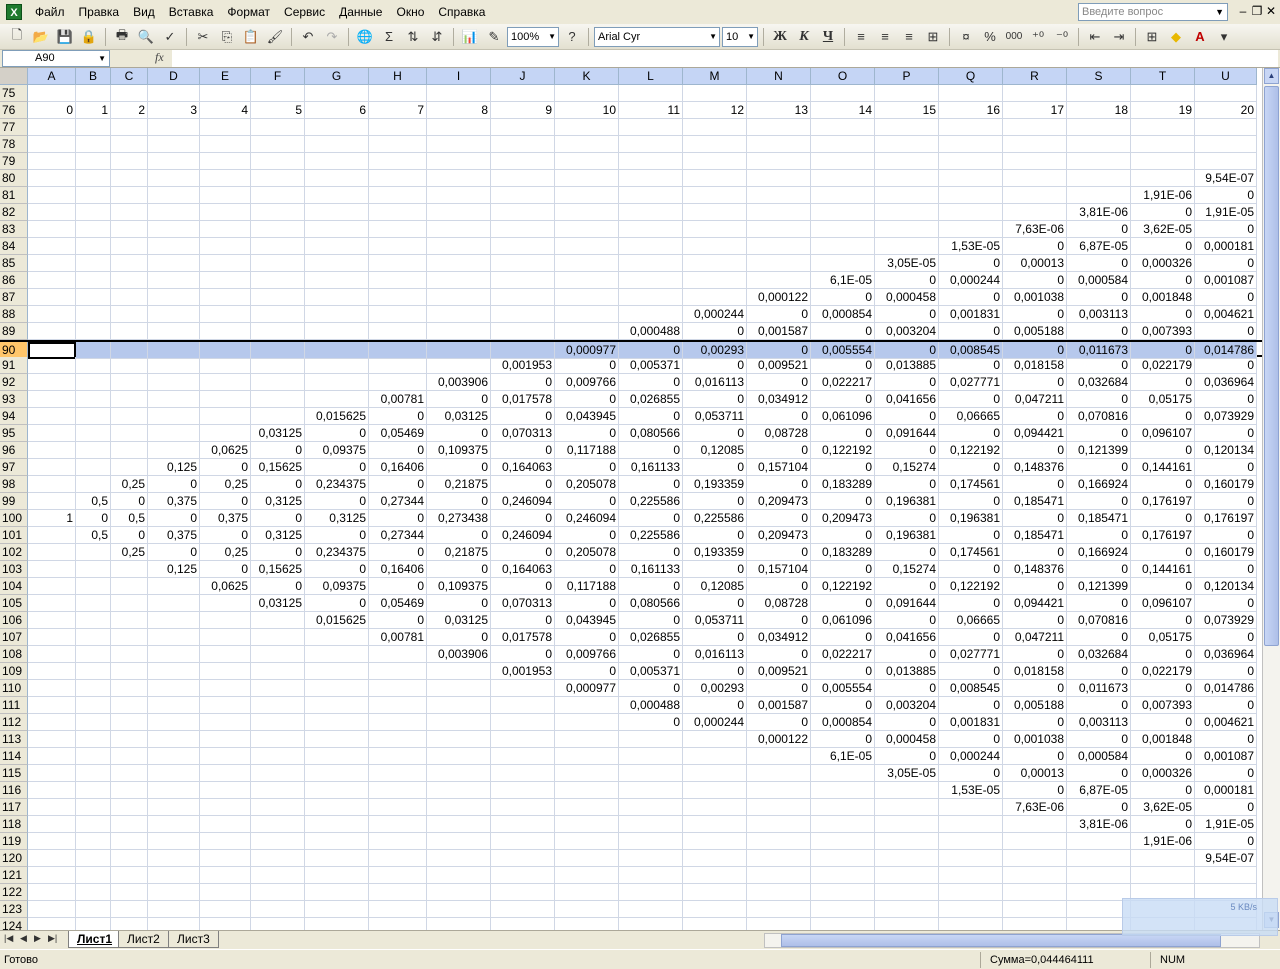 Image resolution: width=1280 pixels, height=969 pixels. Describe the element at coordinates (1099, 637) in the screenshot. I see `cell-s107: 0` at that location.